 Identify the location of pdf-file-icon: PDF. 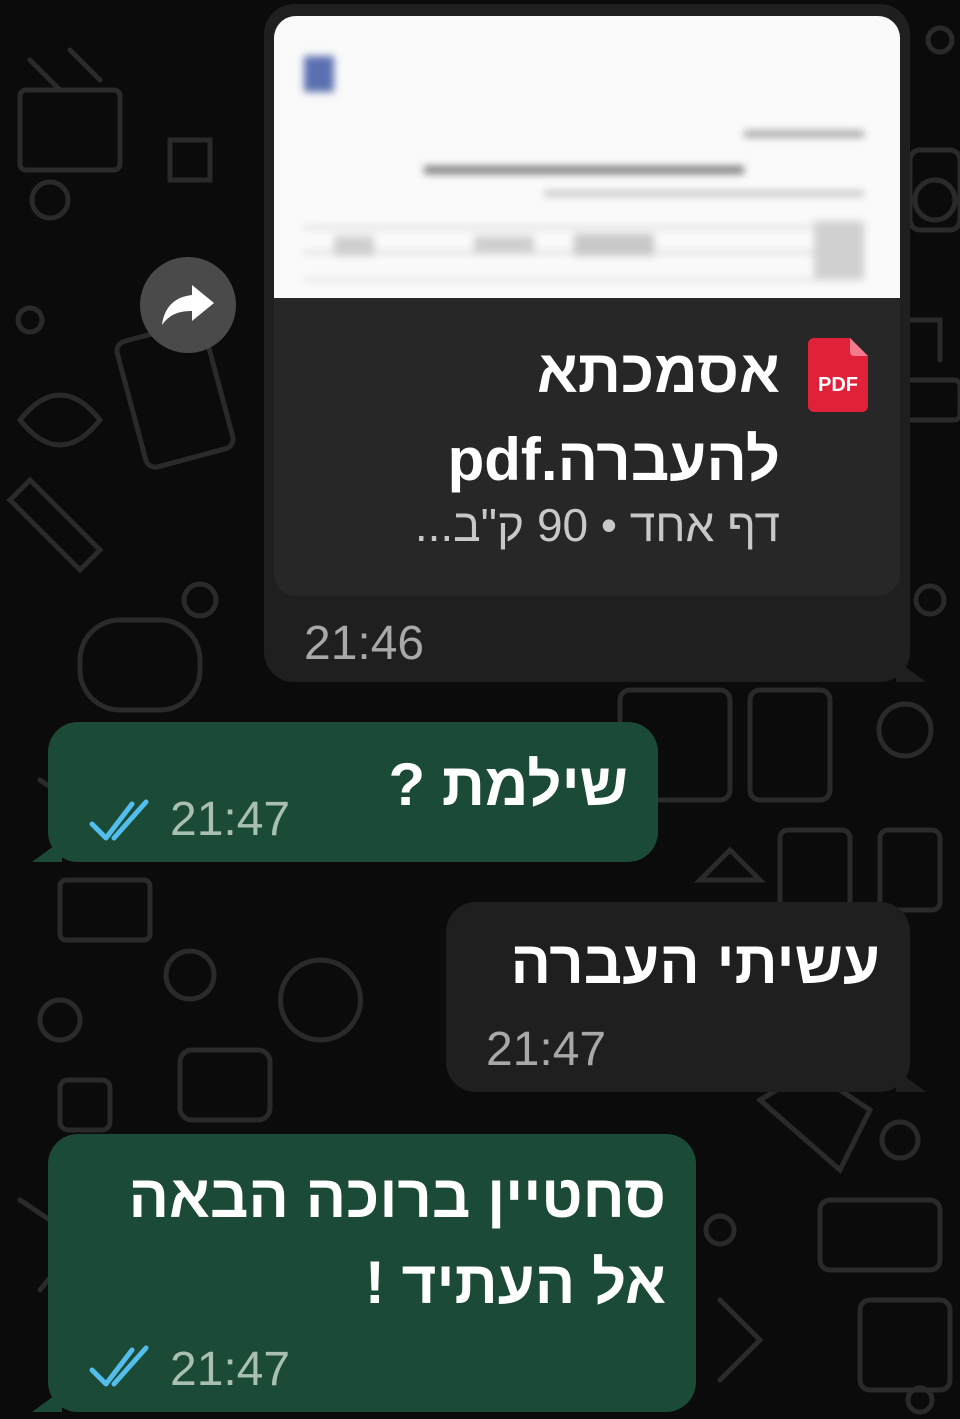
(838, 375).